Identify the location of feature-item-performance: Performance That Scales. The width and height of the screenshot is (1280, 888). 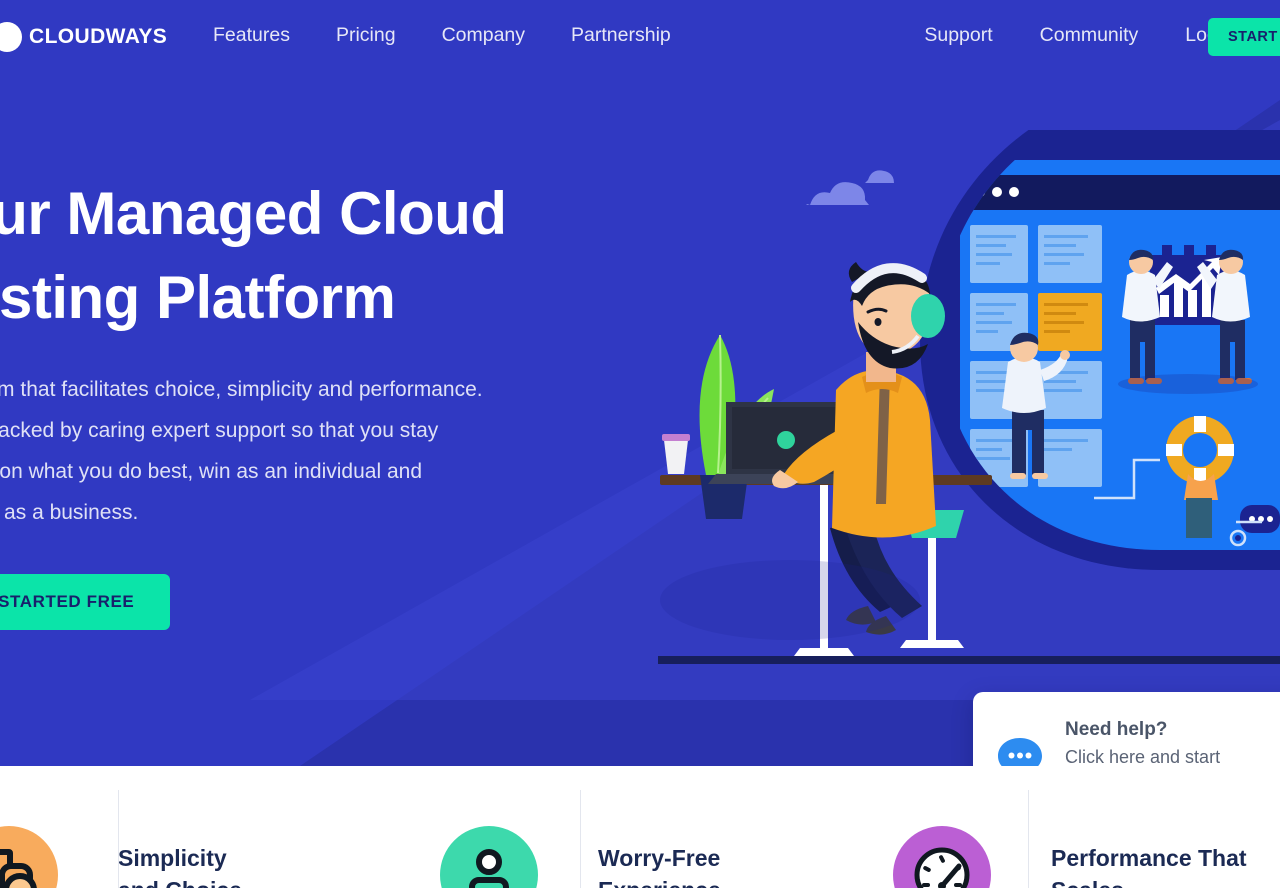
(1070, 857).